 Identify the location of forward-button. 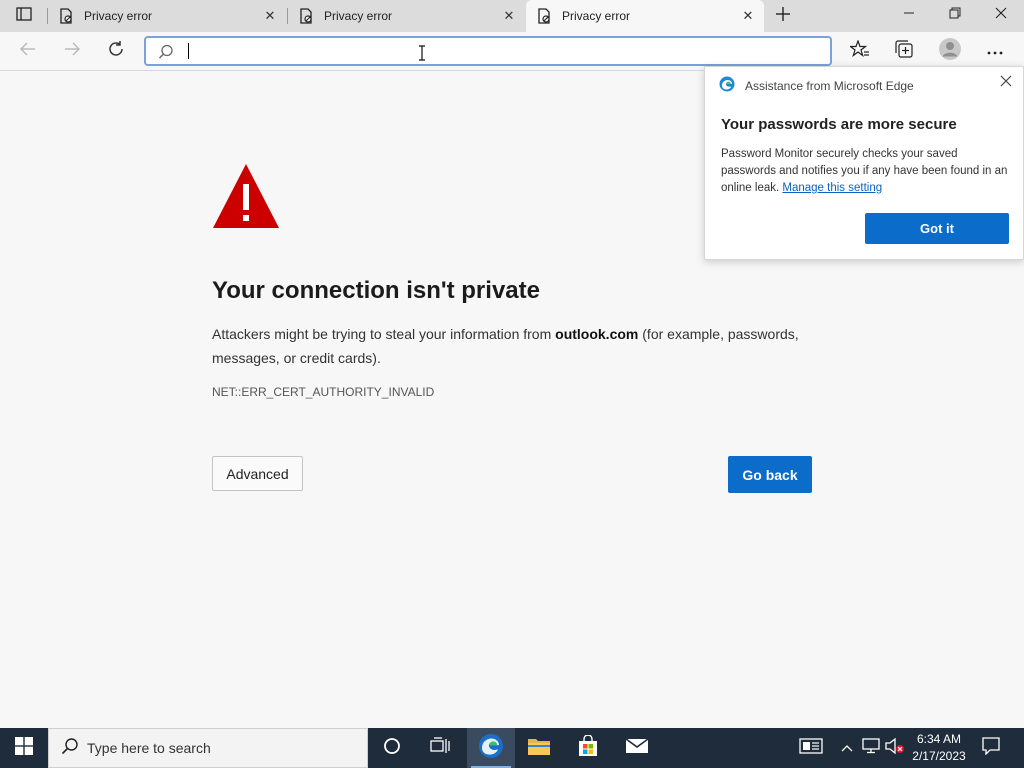
(72, 51).